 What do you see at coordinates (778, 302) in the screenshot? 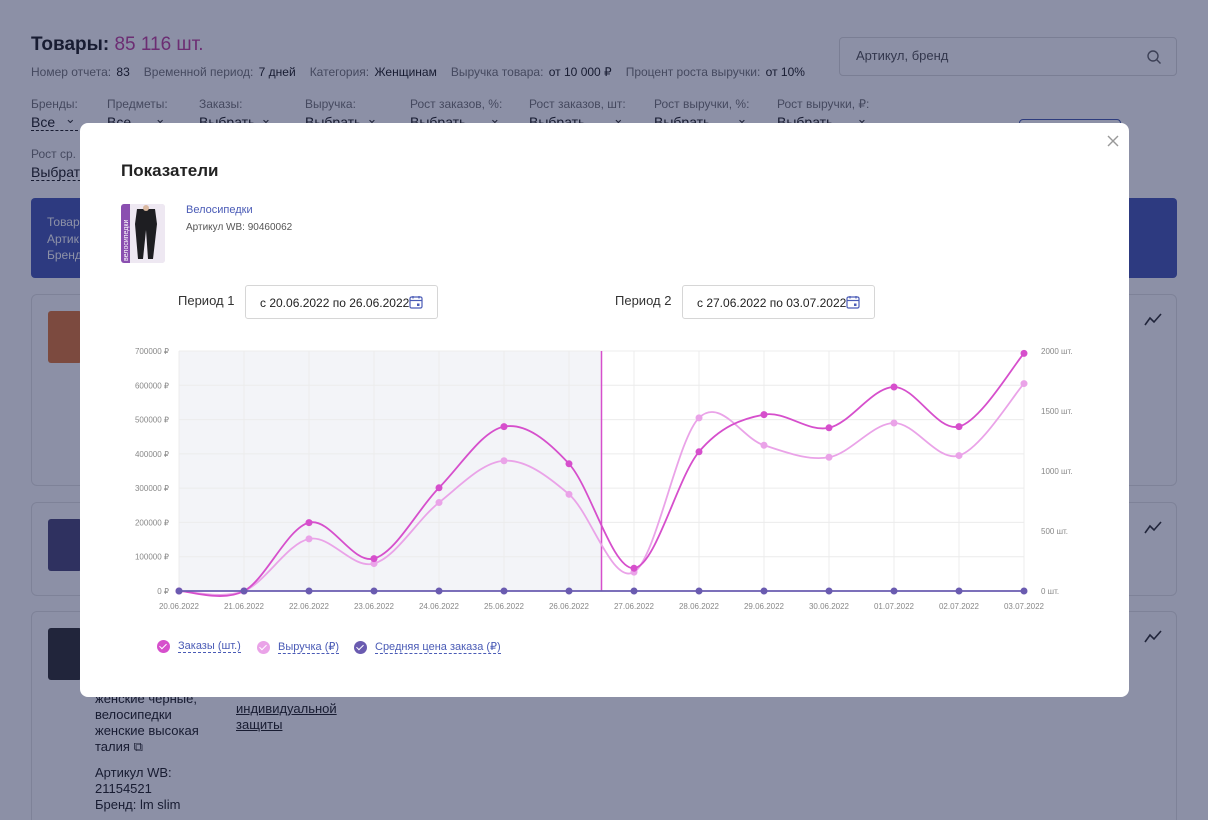
I see `period2-date-picker: с 27.06.2022 по 03.07.2022` at bounding box center [778, 302].